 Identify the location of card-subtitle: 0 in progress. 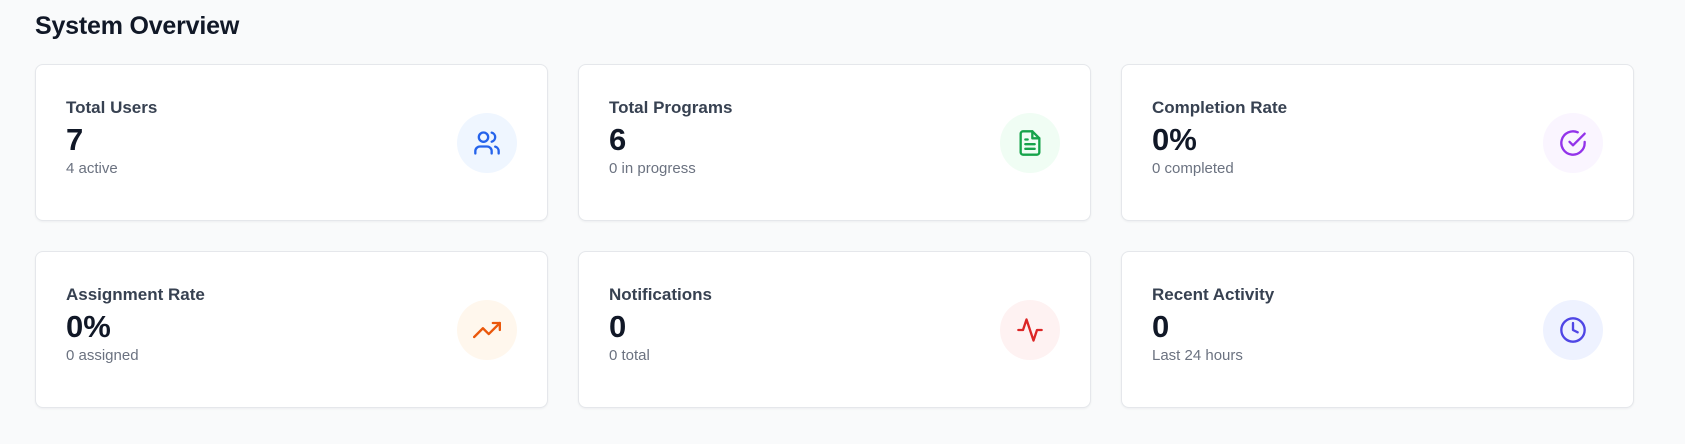
(652, 168).